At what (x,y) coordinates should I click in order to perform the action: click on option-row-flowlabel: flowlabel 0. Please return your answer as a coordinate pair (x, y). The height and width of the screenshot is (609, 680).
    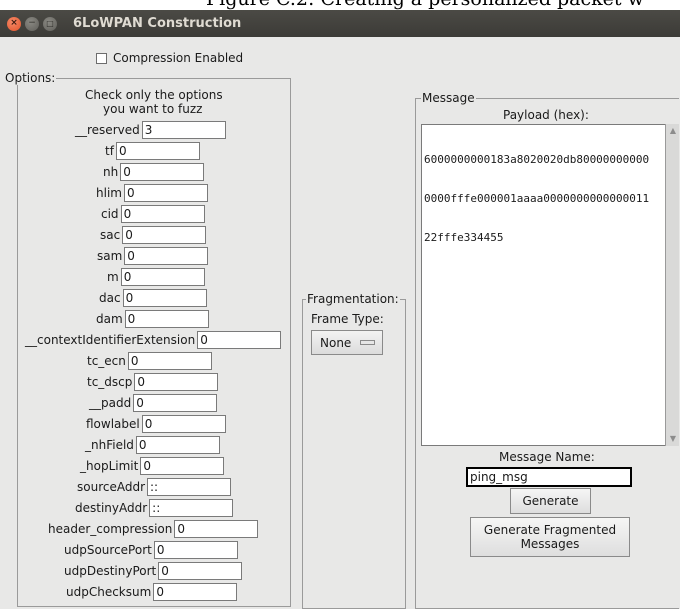
    Looking at the image, I should click on (156, 424).